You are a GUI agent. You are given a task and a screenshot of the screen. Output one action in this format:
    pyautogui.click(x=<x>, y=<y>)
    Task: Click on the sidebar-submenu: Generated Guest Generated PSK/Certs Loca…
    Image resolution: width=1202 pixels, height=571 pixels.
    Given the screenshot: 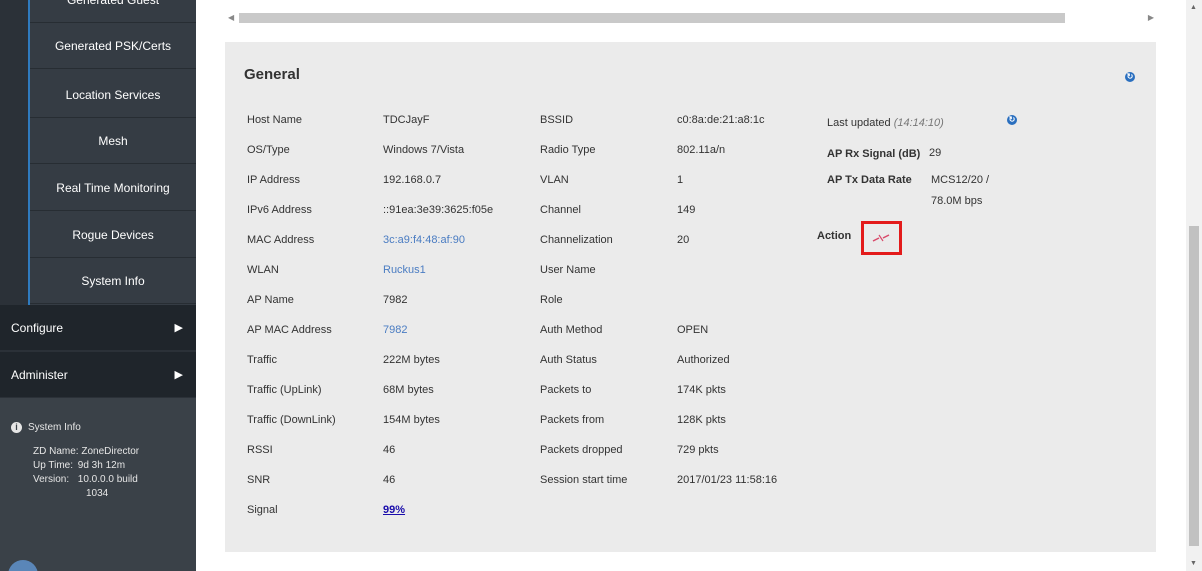 What is the action you would take?
    pyautogui.click(x=112, y=152)
    